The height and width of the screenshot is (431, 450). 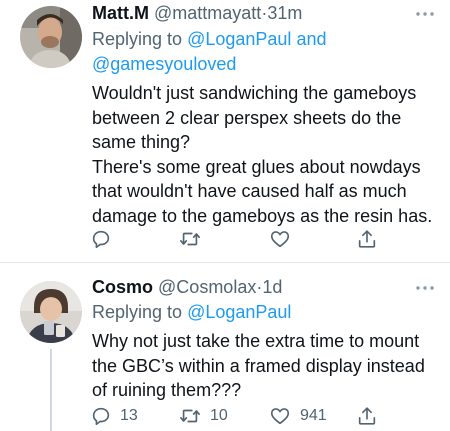 What do you see at coordinates (164, 64) in the screenshot?
I see `mention-link: @gamesyouloved` at bounding box center [164, 64].